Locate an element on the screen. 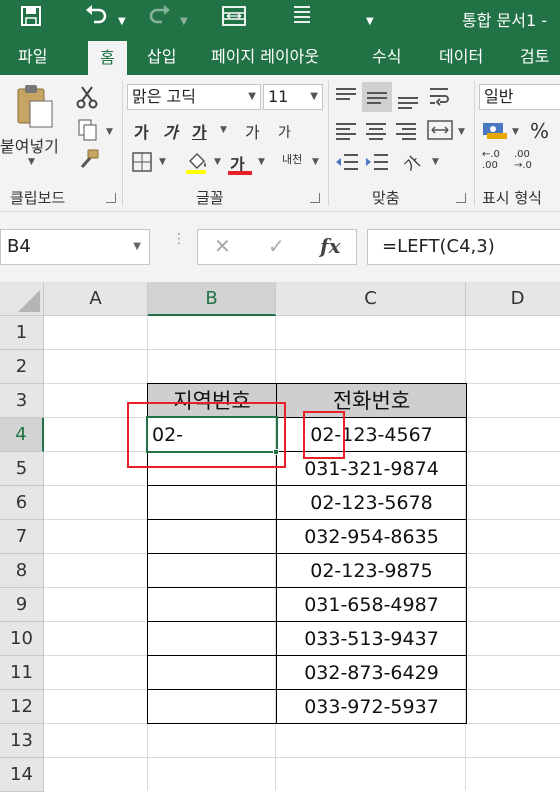  tab-file: 파일 is located at coordinates (32, 56).